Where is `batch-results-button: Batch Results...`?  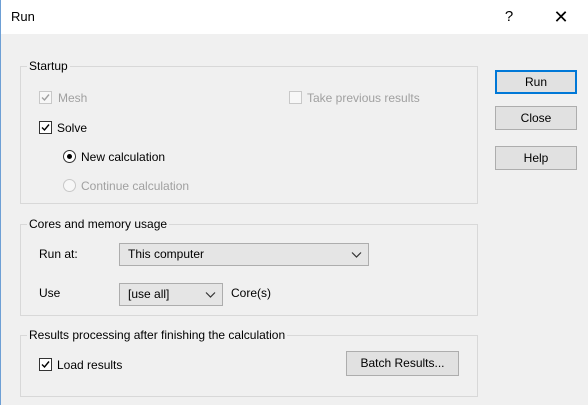 batch-results-button: Batch Results... is located at coordinates (402, 363).